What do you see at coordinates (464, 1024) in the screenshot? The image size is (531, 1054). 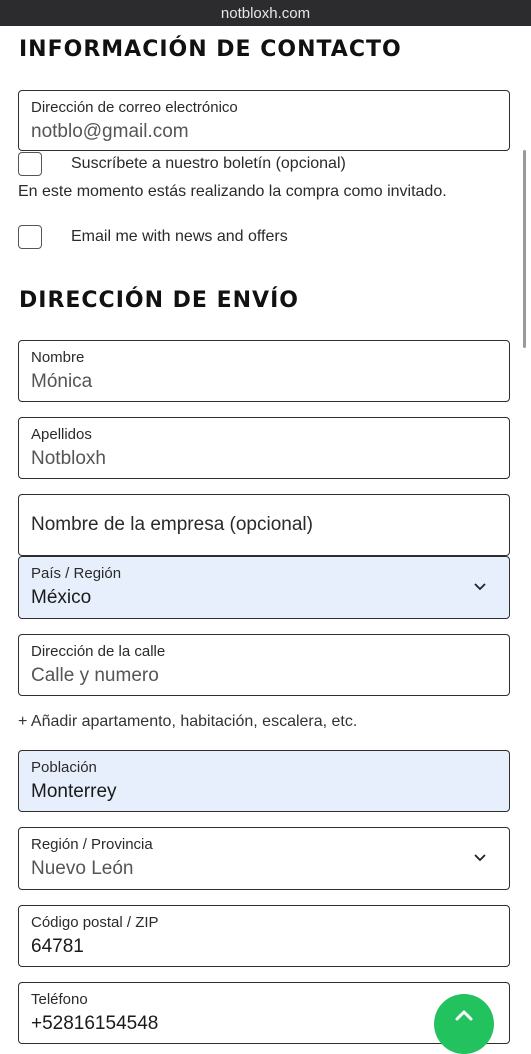 I see `scroll-to-top-button` at bounding box center [464, 1024].